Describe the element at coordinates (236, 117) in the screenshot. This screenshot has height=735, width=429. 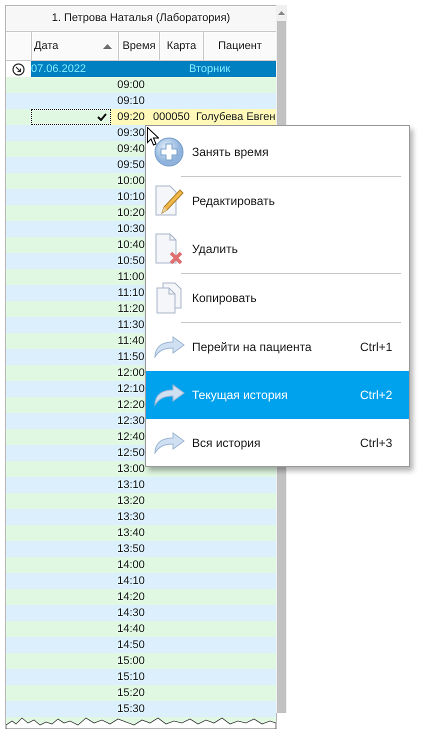
I see `patient-name-cell: Голубева Евген` at that location.